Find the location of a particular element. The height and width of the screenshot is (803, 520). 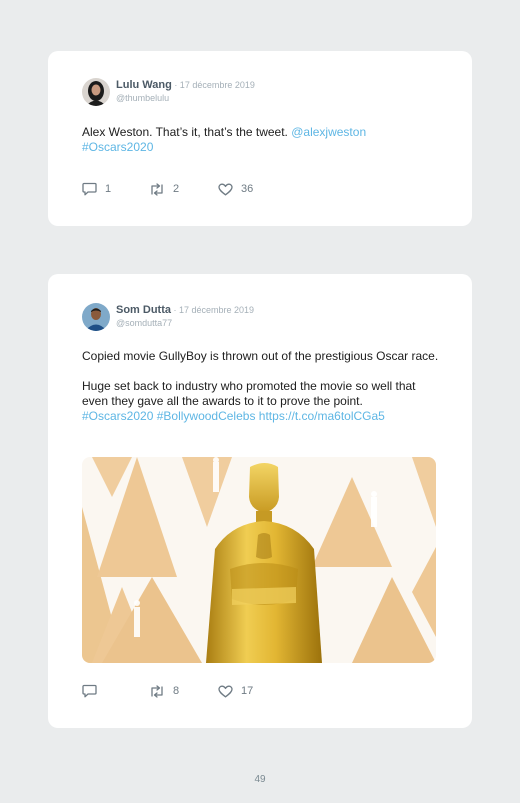

author-name: Lulu Wang is located at coordinates (144, 85).